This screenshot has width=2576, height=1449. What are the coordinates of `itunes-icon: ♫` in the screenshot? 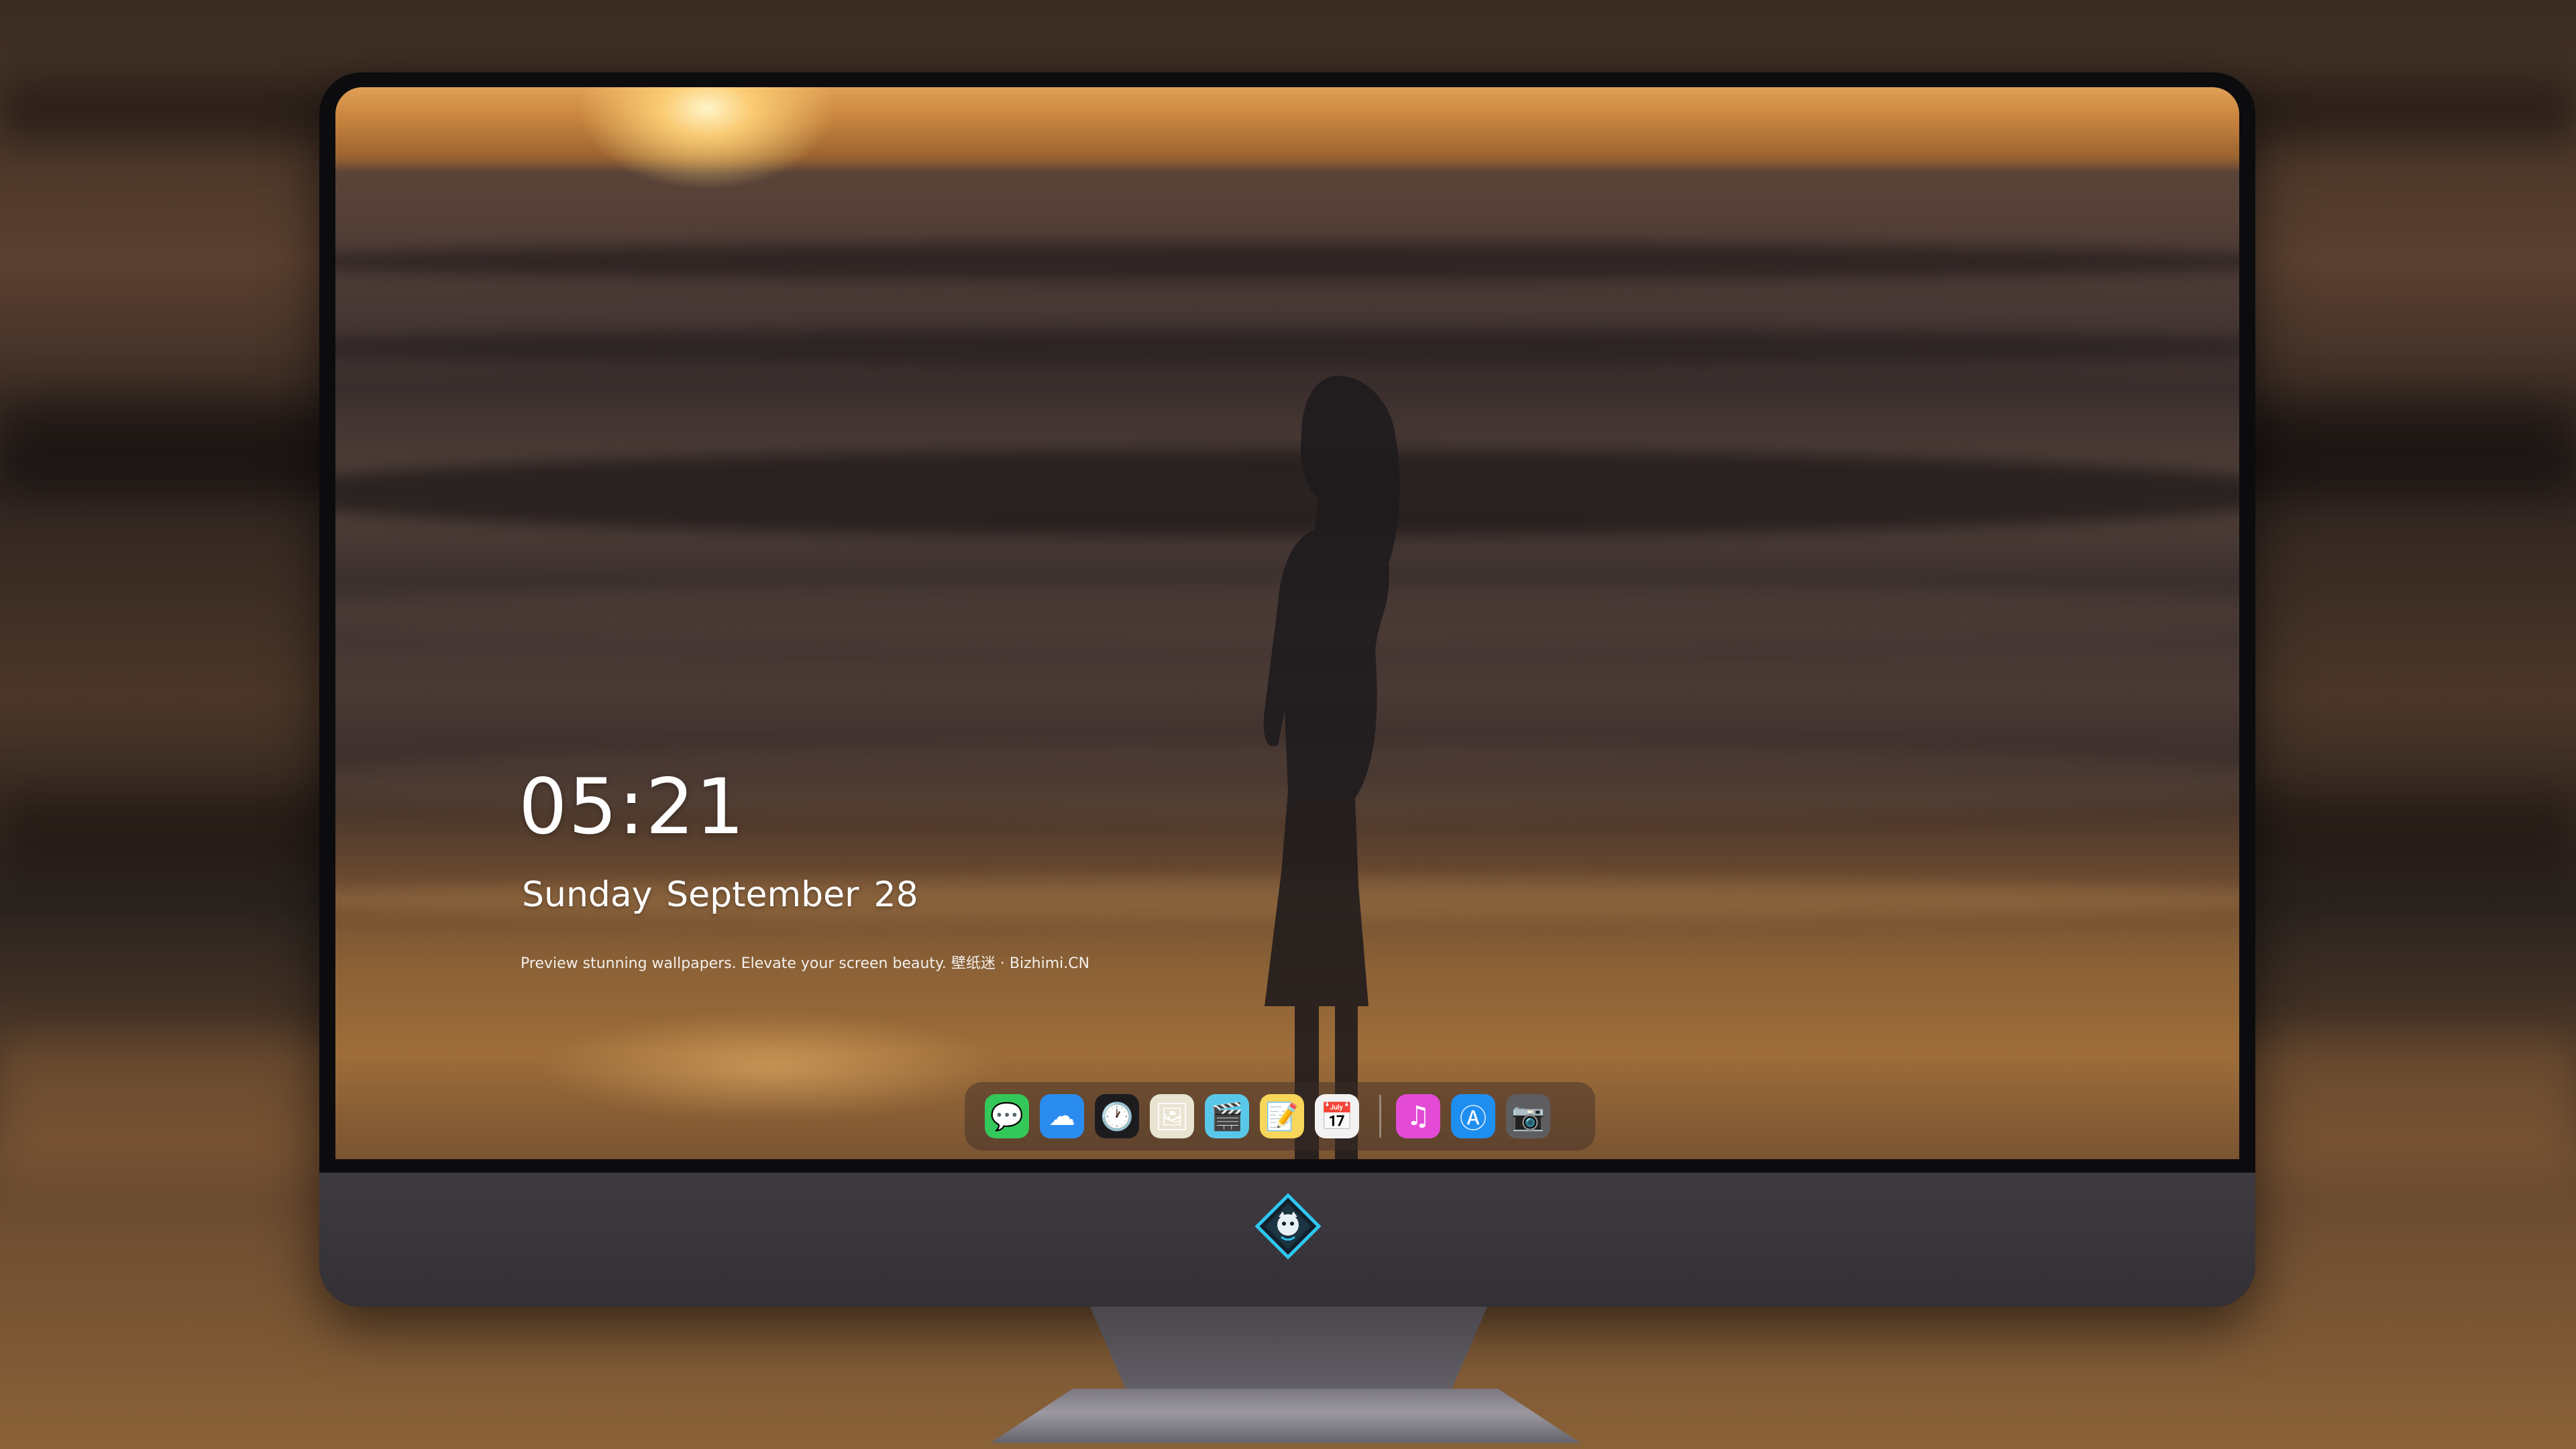 It's located at (1418, 1116).